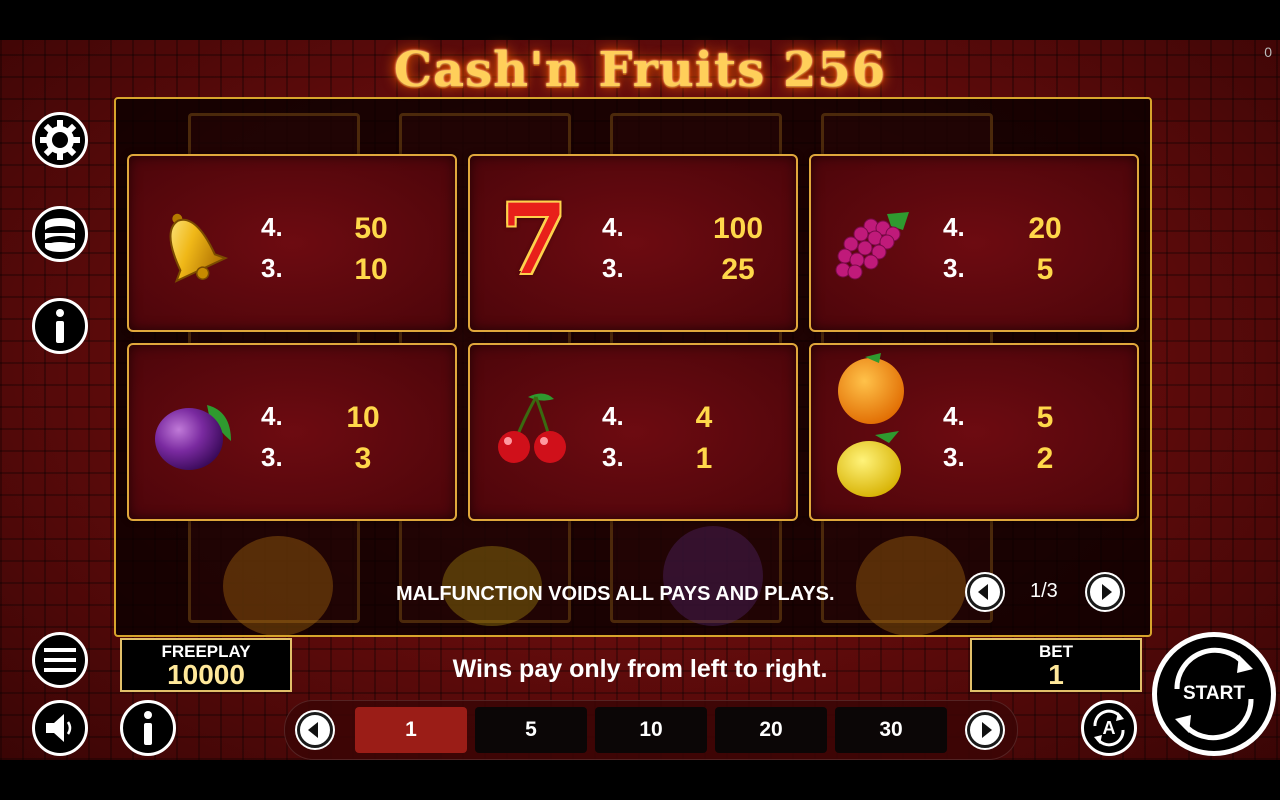  I want to click on orange-lemon-icon, so click(870, 425).